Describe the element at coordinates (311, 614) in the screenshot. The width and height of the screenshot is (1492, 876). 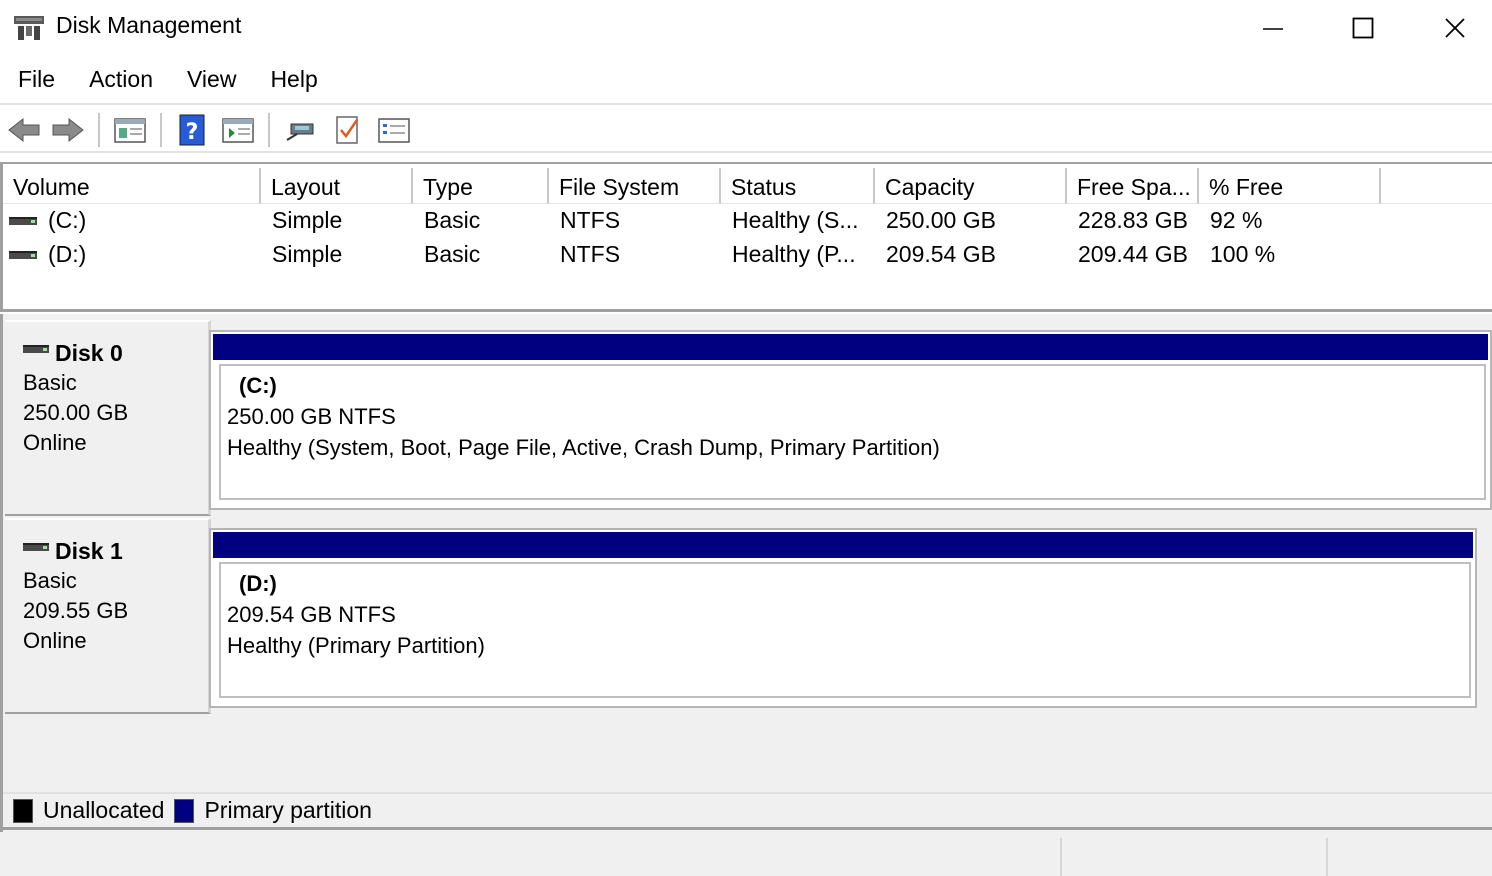
I see `partition-d-size: 209.54 GB NTFS` at that location.